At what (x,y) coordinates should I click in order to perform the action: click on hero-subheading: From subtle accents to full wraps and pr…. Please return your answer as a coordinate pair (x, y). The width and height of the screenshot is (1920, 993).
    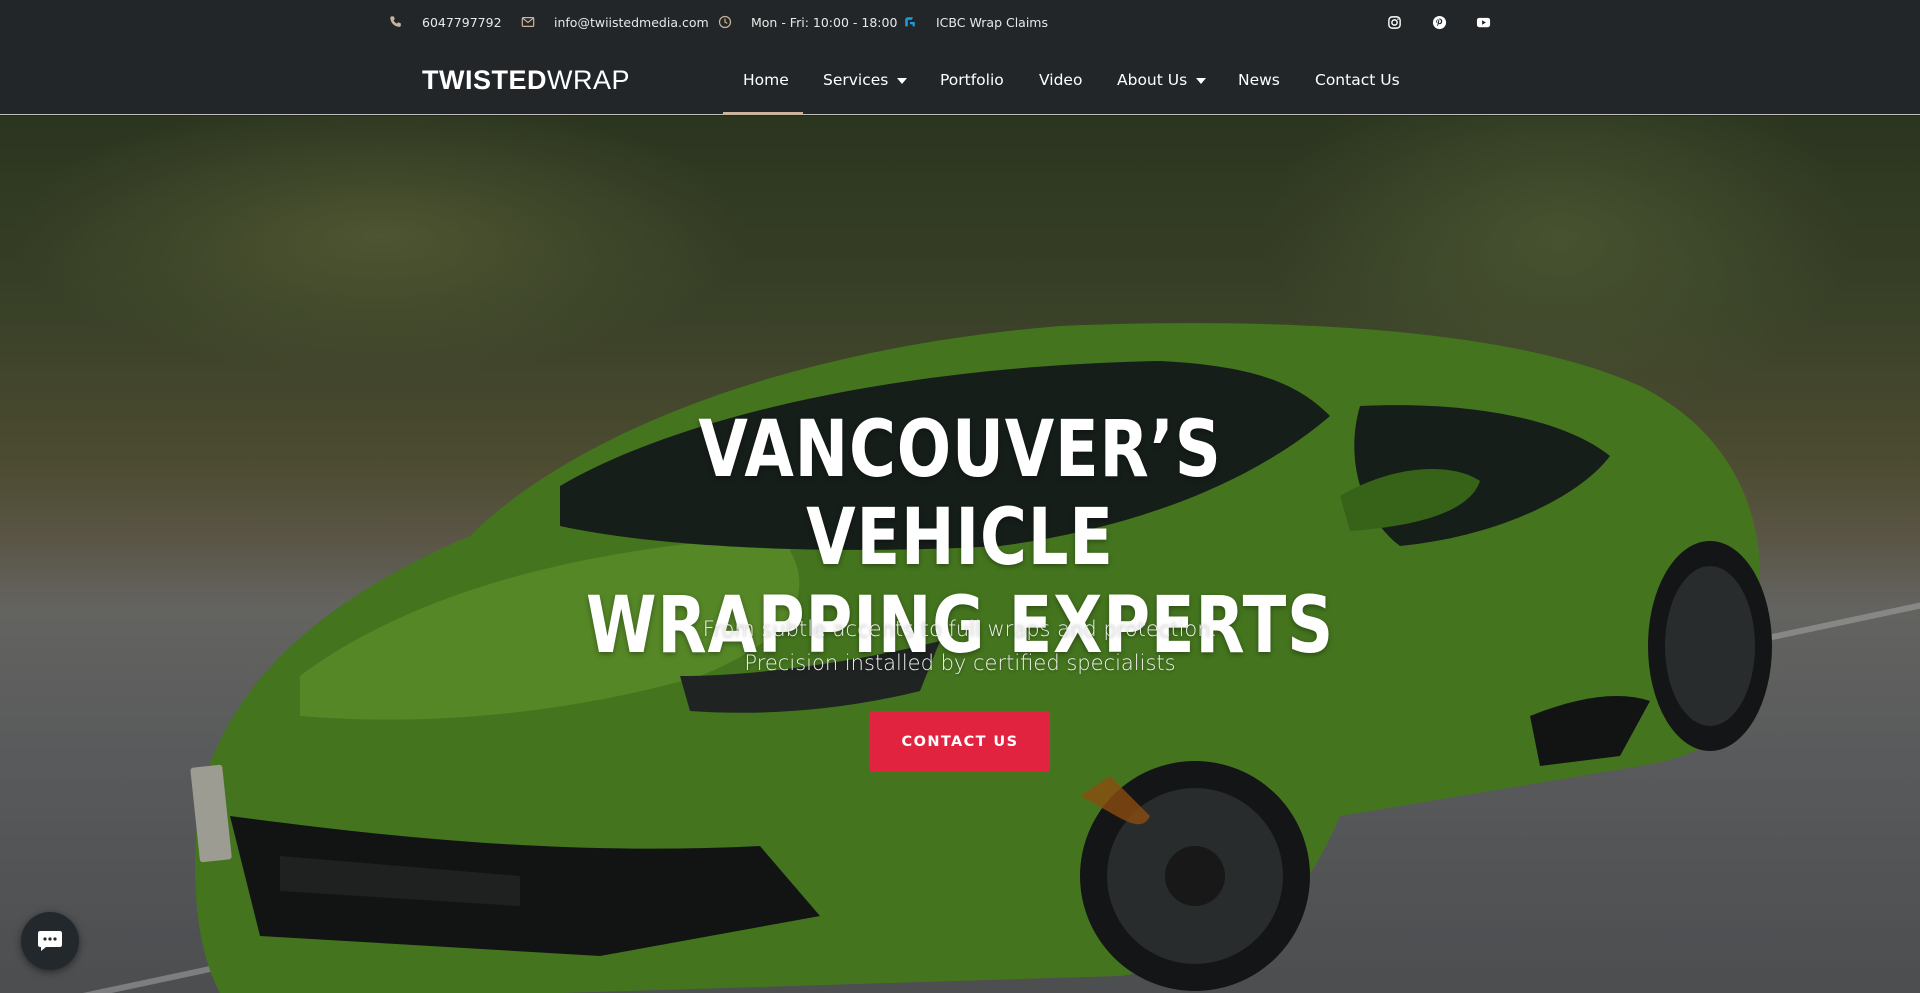
    Looking at the image, I should click on (960, 646).